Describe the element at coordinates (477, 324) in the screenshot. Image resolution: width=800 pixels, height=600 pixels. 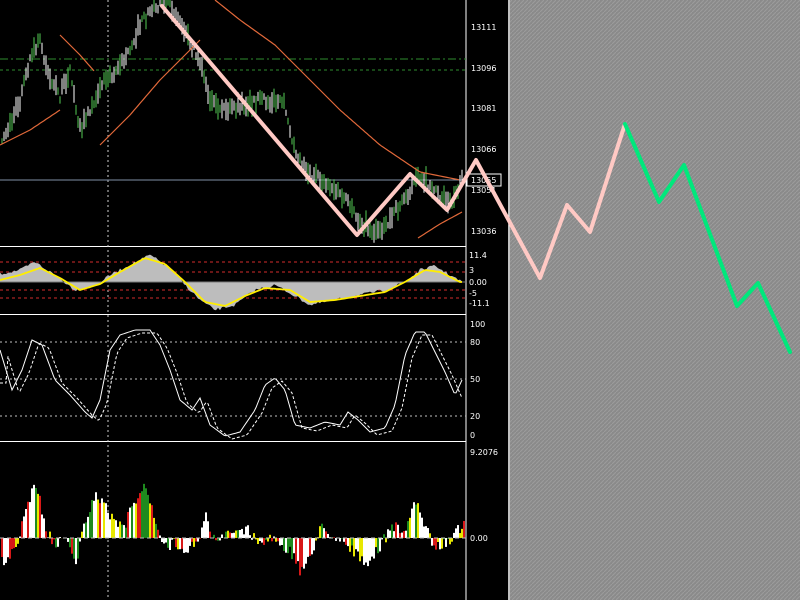
I see `stoch-tick-label: 100` at that location.